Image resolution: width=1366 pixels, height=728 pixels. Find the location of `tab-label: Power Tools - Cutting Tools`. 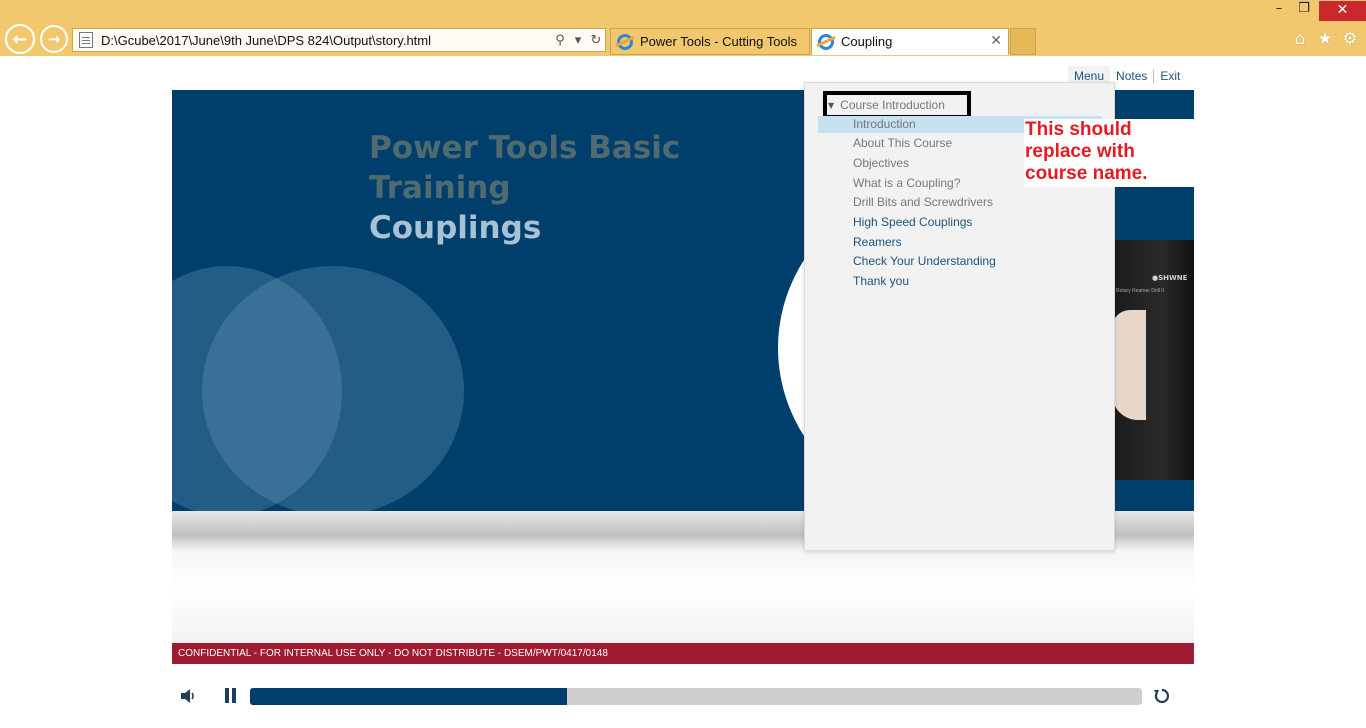

tab-label: Power Tools - Cutting Tools is located at coordinates (719, 41).